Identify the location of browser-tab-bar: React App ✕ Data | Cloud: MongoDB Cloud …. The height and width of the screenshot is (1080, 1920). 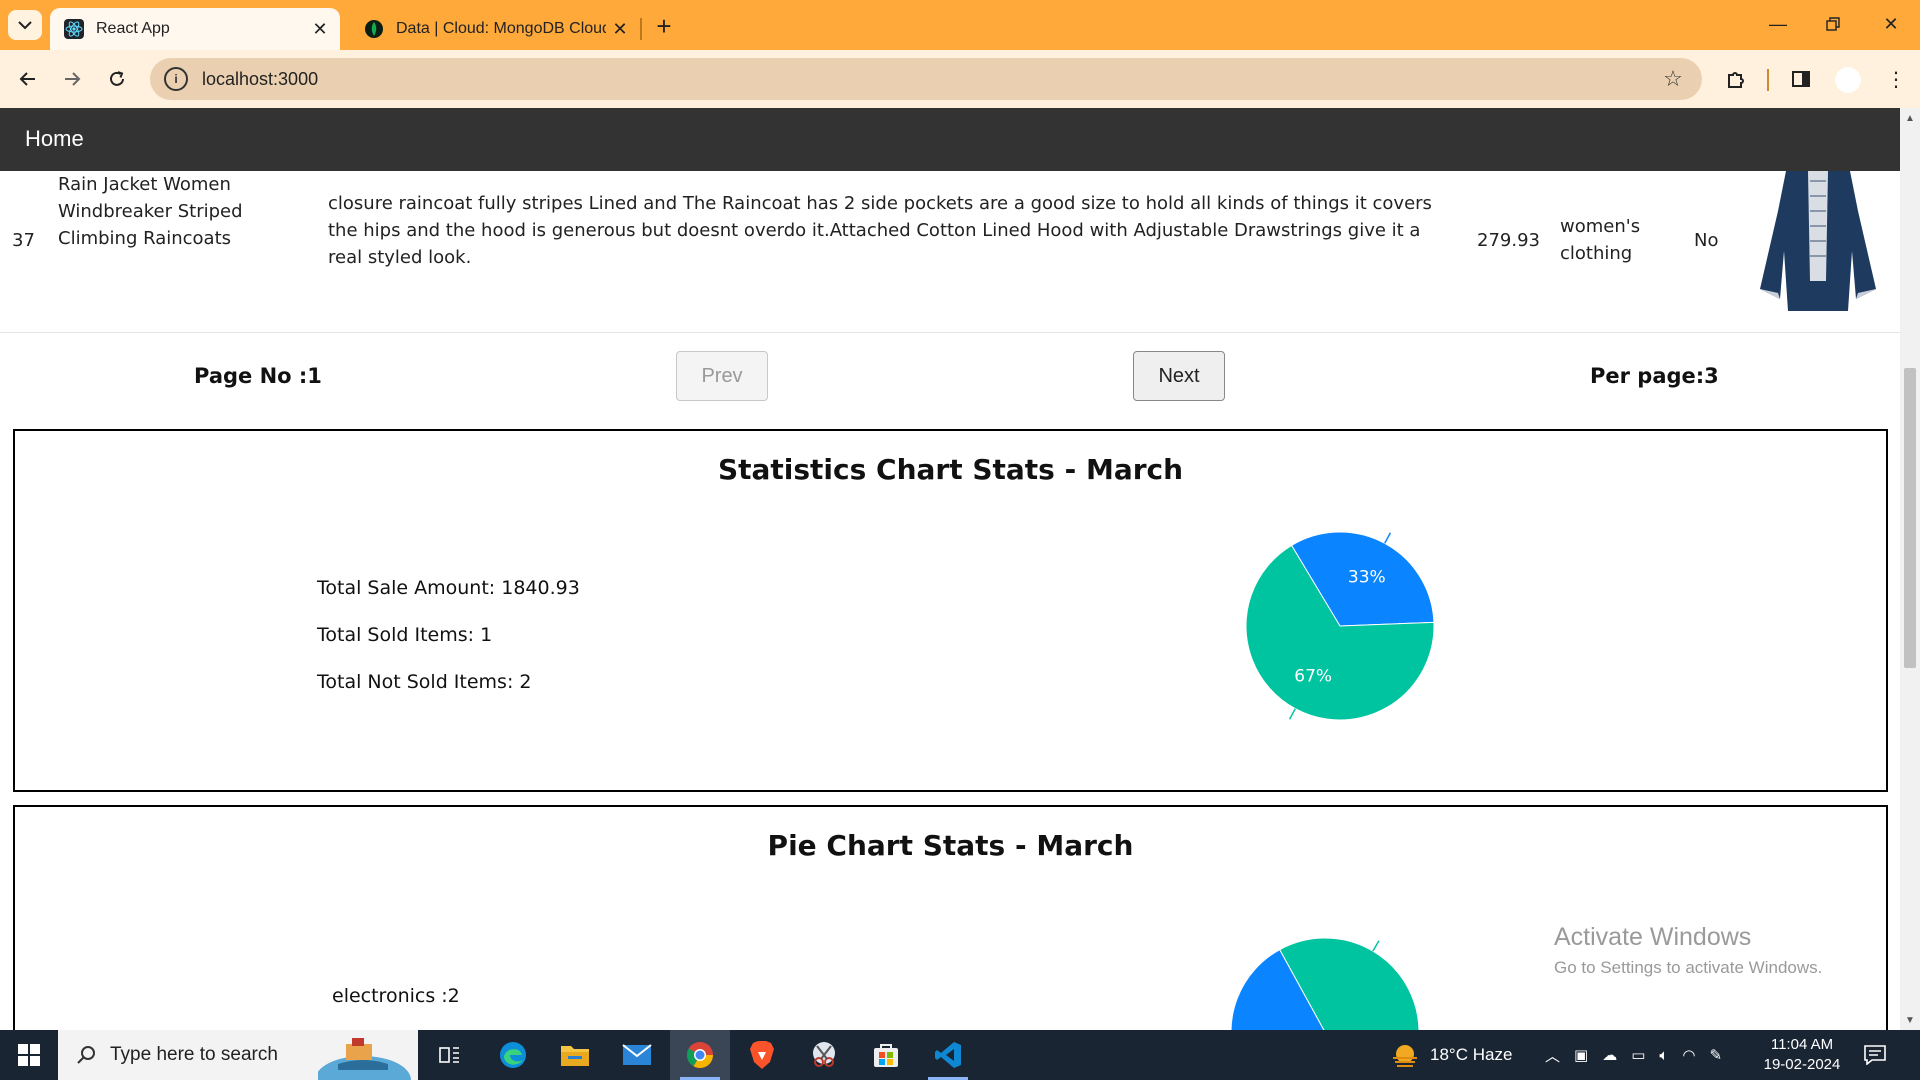
(960, 25).